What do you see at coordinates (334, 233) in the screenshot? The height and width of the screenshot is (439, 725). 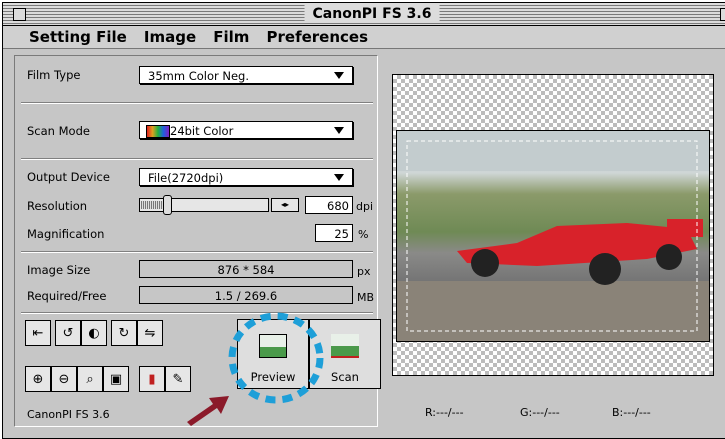 I see `magnification-input: 25` at bounding box center [334, 233].